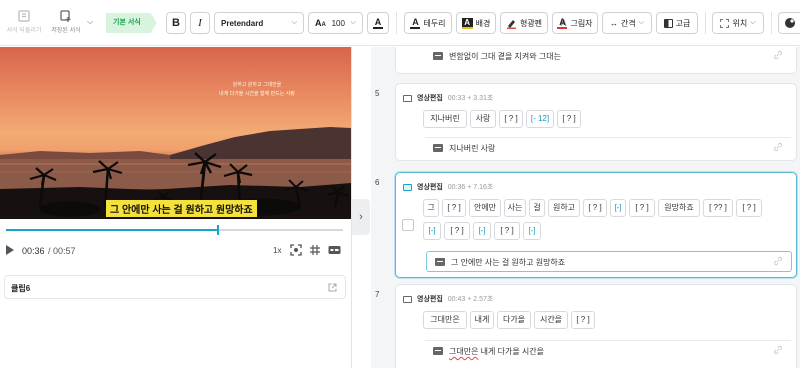 The width and height of the screenshot is (800, 368). Describe the element at coordinates (445, 119) in the screenshot. I see `word-token: 지나버린` at that location.